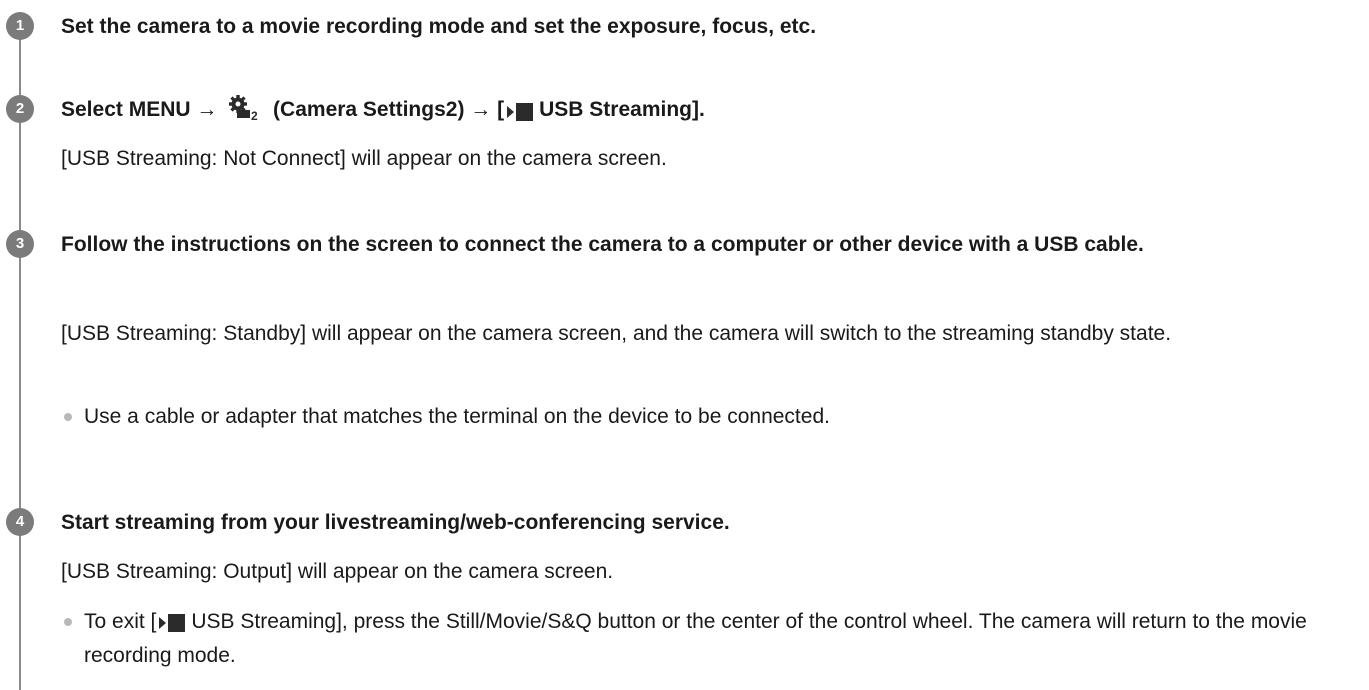 The width and height of the screenshot is (1369, 690). Describe the element at coordinates (142, 109) in the screenshot. I see `step-title-prefix: Select MENU →` at that location.